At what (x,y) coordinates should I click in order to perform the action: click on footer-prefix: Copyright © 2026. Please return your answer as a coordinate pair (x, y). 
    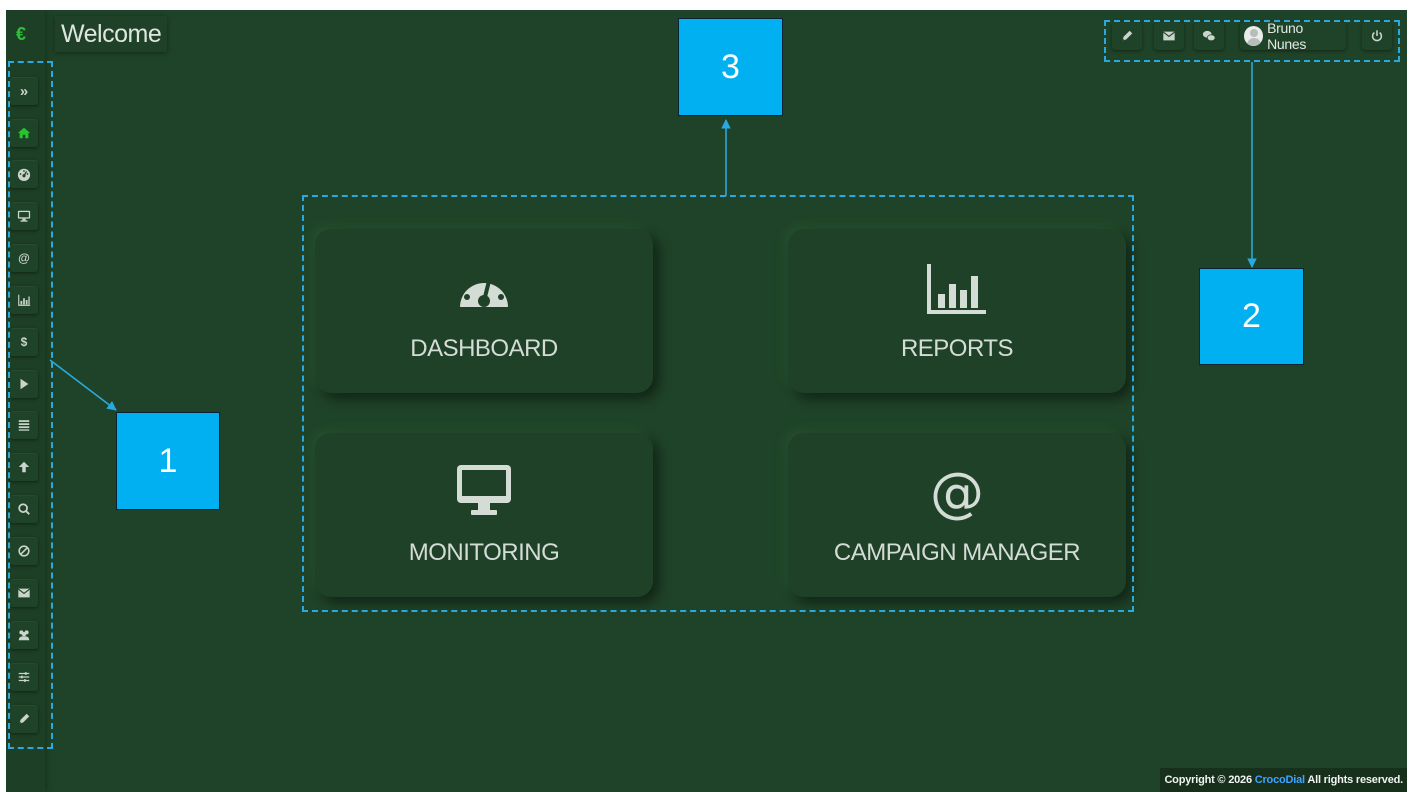
    Looking at the image, I should click on (1209, 780).